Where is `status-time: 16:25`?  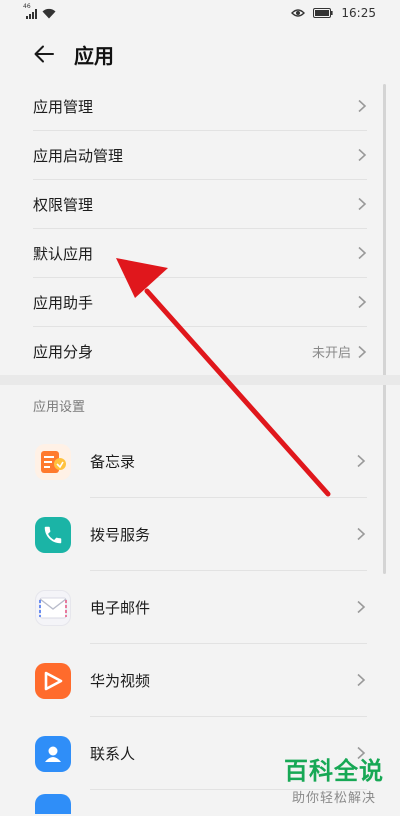
status-time: 16:25 is located at coordinates (358, 13).